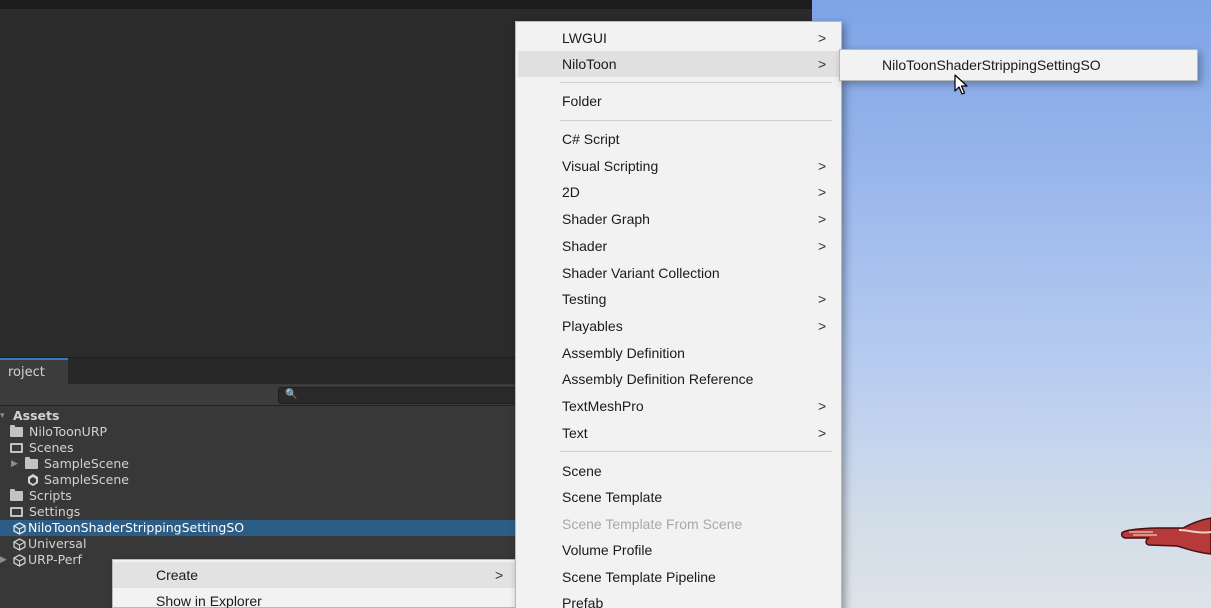 Image resolution: width=1211 pixels, height=608 pixels. Describe the element at coordinates (678, 353) in the screenshot. I see `menu-item-assembly-definition: Assembly Definition` at that location.